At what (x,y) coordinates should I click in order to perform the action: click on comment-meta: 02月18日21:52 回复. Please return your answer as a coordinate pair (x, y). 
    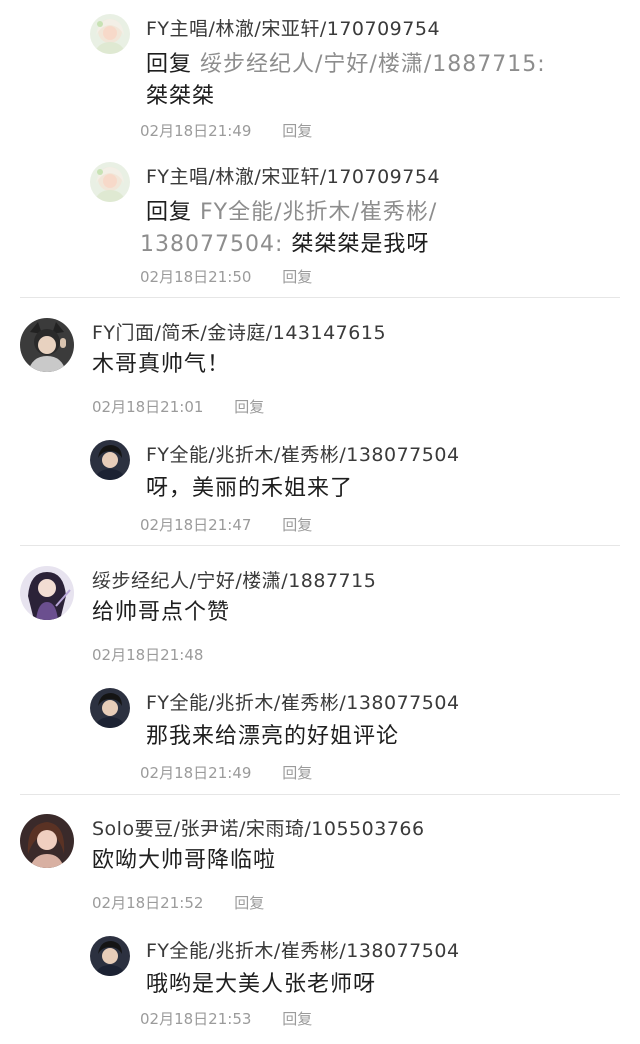
    Looking at the image, I should click on (178, 902).